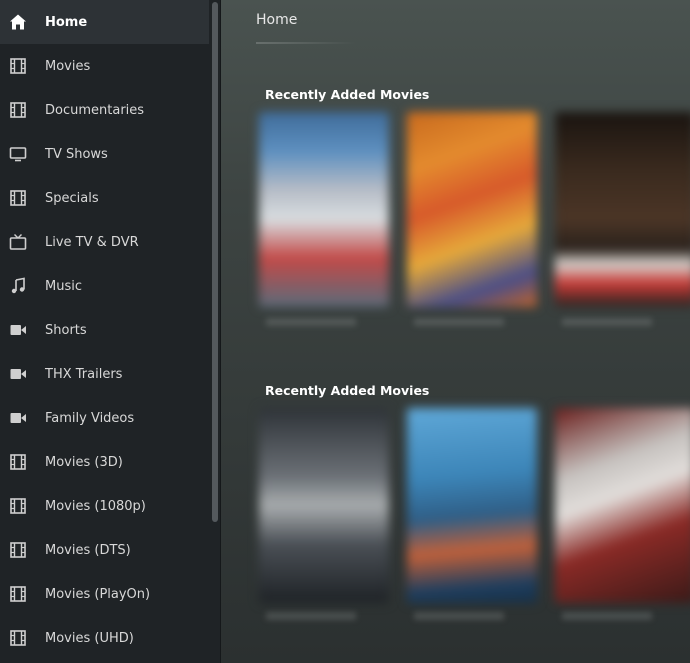 The height and width of the screenshot is (663, 690). I want to click on sidebar-item-label: Movies (3D), so click(84, 462).